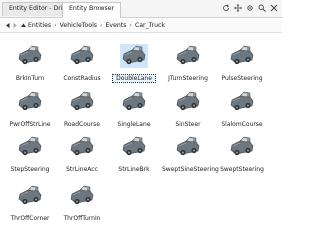  What do you see at coordinates (188, 78) in the screenshot?
I see `entity-item-label: JTurnSteering` at bounding box center [188, 78].